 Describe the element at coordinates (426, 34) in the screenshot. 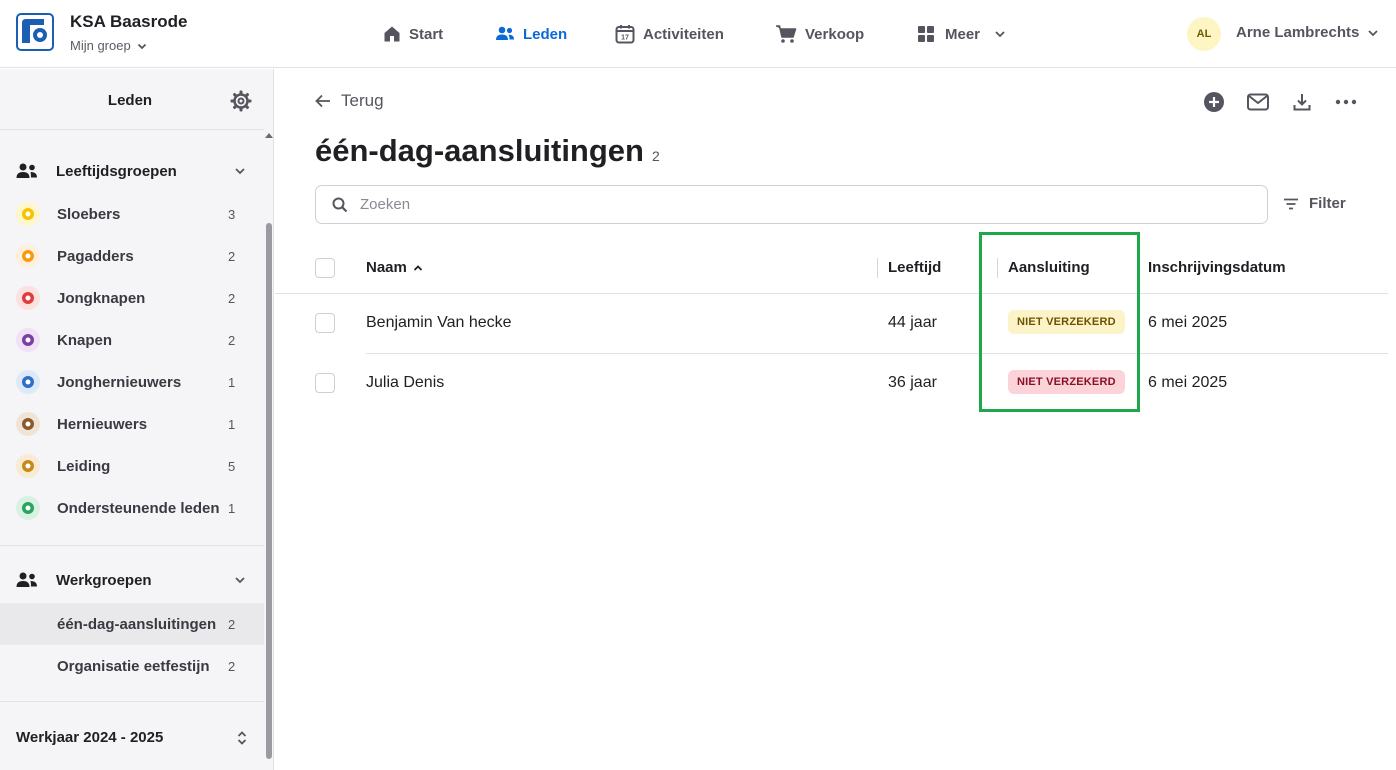

I see `nav-start-label: Start` at that location.